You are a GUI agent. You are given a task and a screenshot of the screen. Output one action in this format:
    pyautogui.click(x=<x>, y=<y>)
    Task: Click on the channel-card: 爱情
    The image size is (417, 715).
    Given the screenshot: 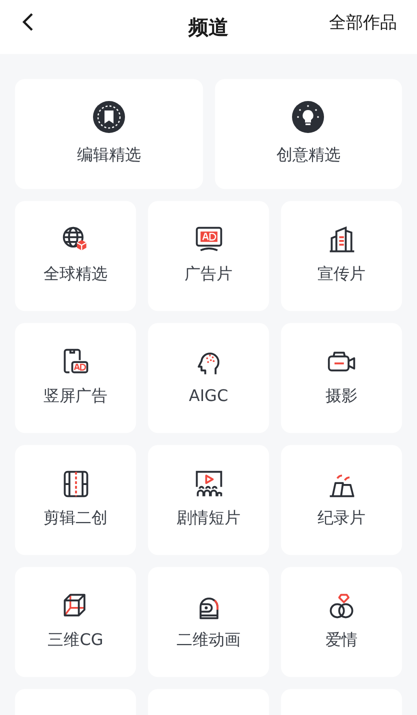 What is the action you would take?
    pyautogui.click(x=341, y=622)
    